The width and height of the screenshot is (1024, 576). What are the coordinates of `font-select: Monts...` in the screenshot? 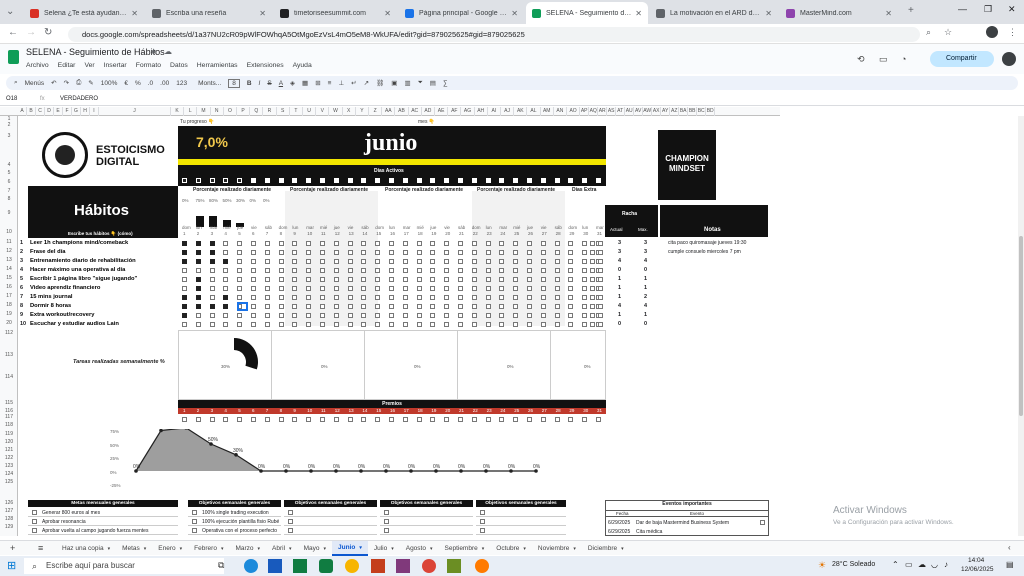 It's located at (209, 83).